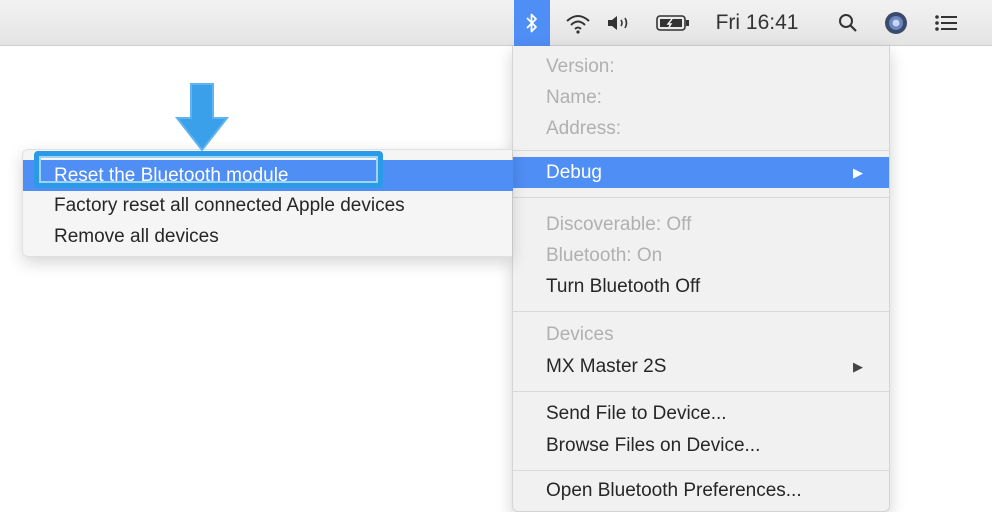 The height and width of the screenshot is (512, 992). I want to click on siri-button, so click(896, 23).